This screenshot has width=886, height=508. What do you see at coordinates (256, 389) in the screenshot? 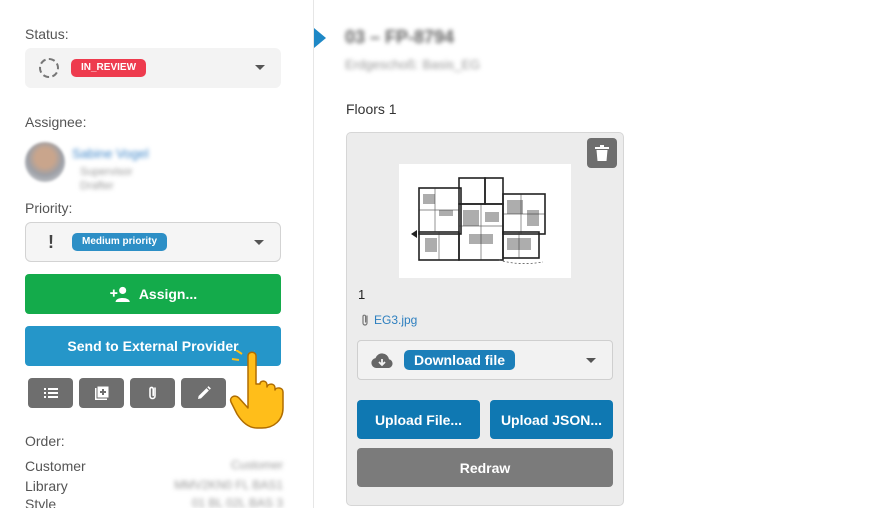
I see `pointing-hand-icon` at bounding box center [256, 389].